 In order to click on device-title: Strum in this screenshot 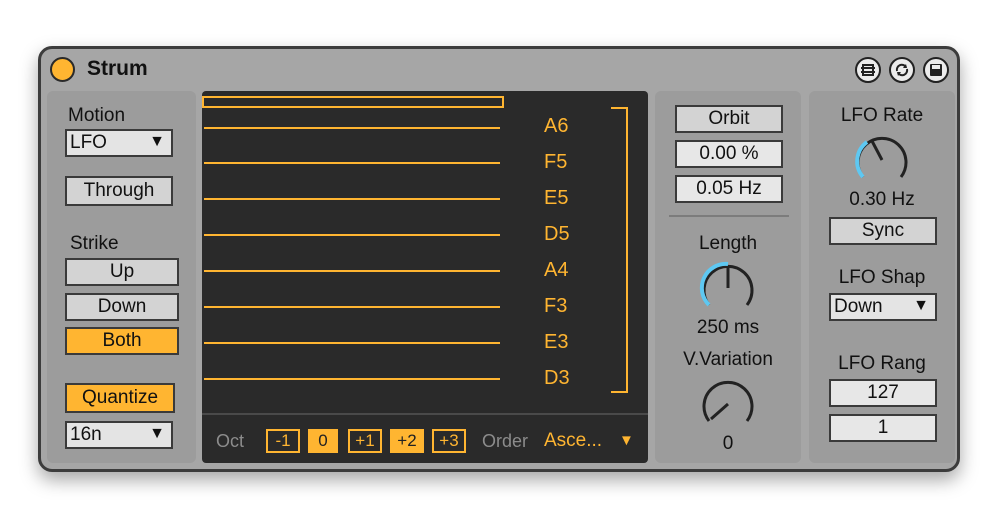, I will do `click(117, 68)`.